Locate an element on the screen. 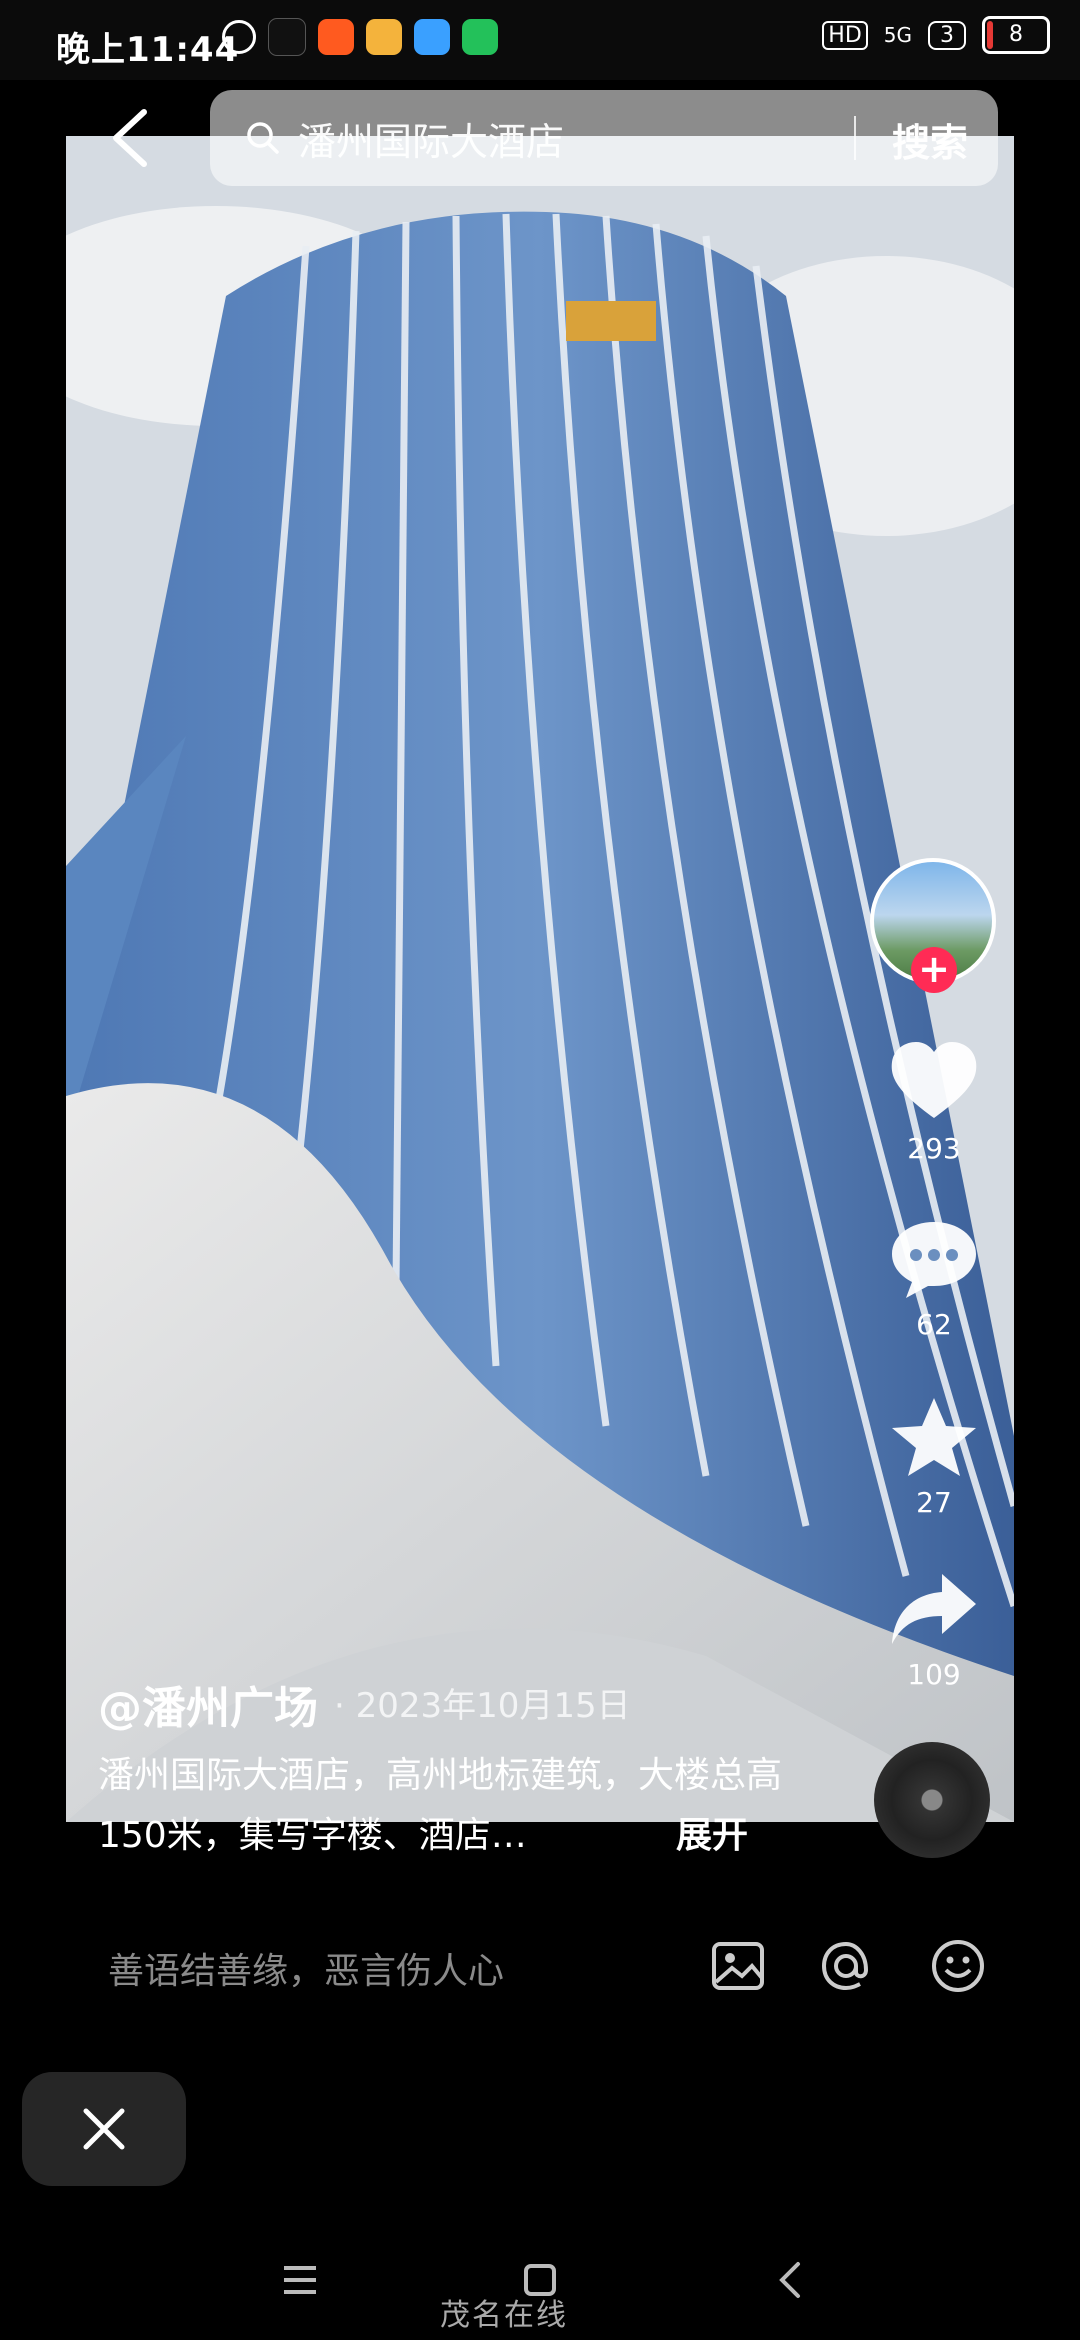 The image size is (1080, 2340). battery-icon: 8 is located at coordinates (1016, 35).